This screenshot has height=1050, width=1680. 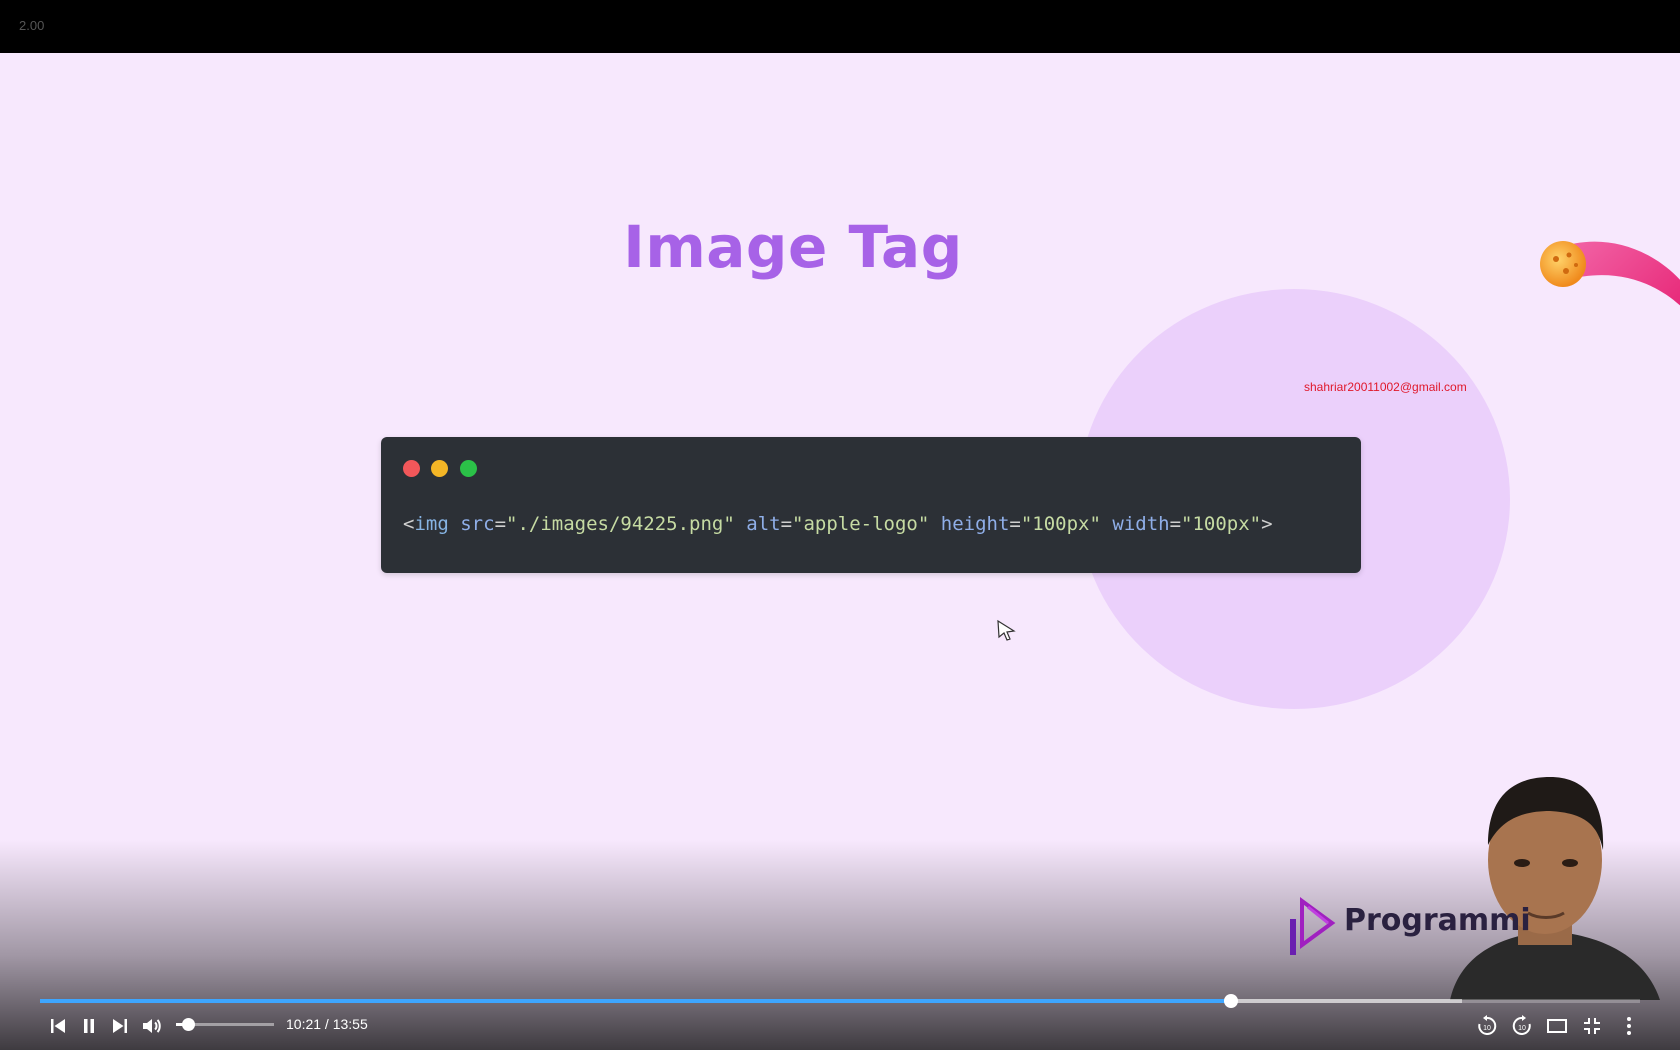 What do you see at coordinates (840, 26) in the screenshot?
I see `player-top-bar: 2.00` at bounding box center [840, 26].